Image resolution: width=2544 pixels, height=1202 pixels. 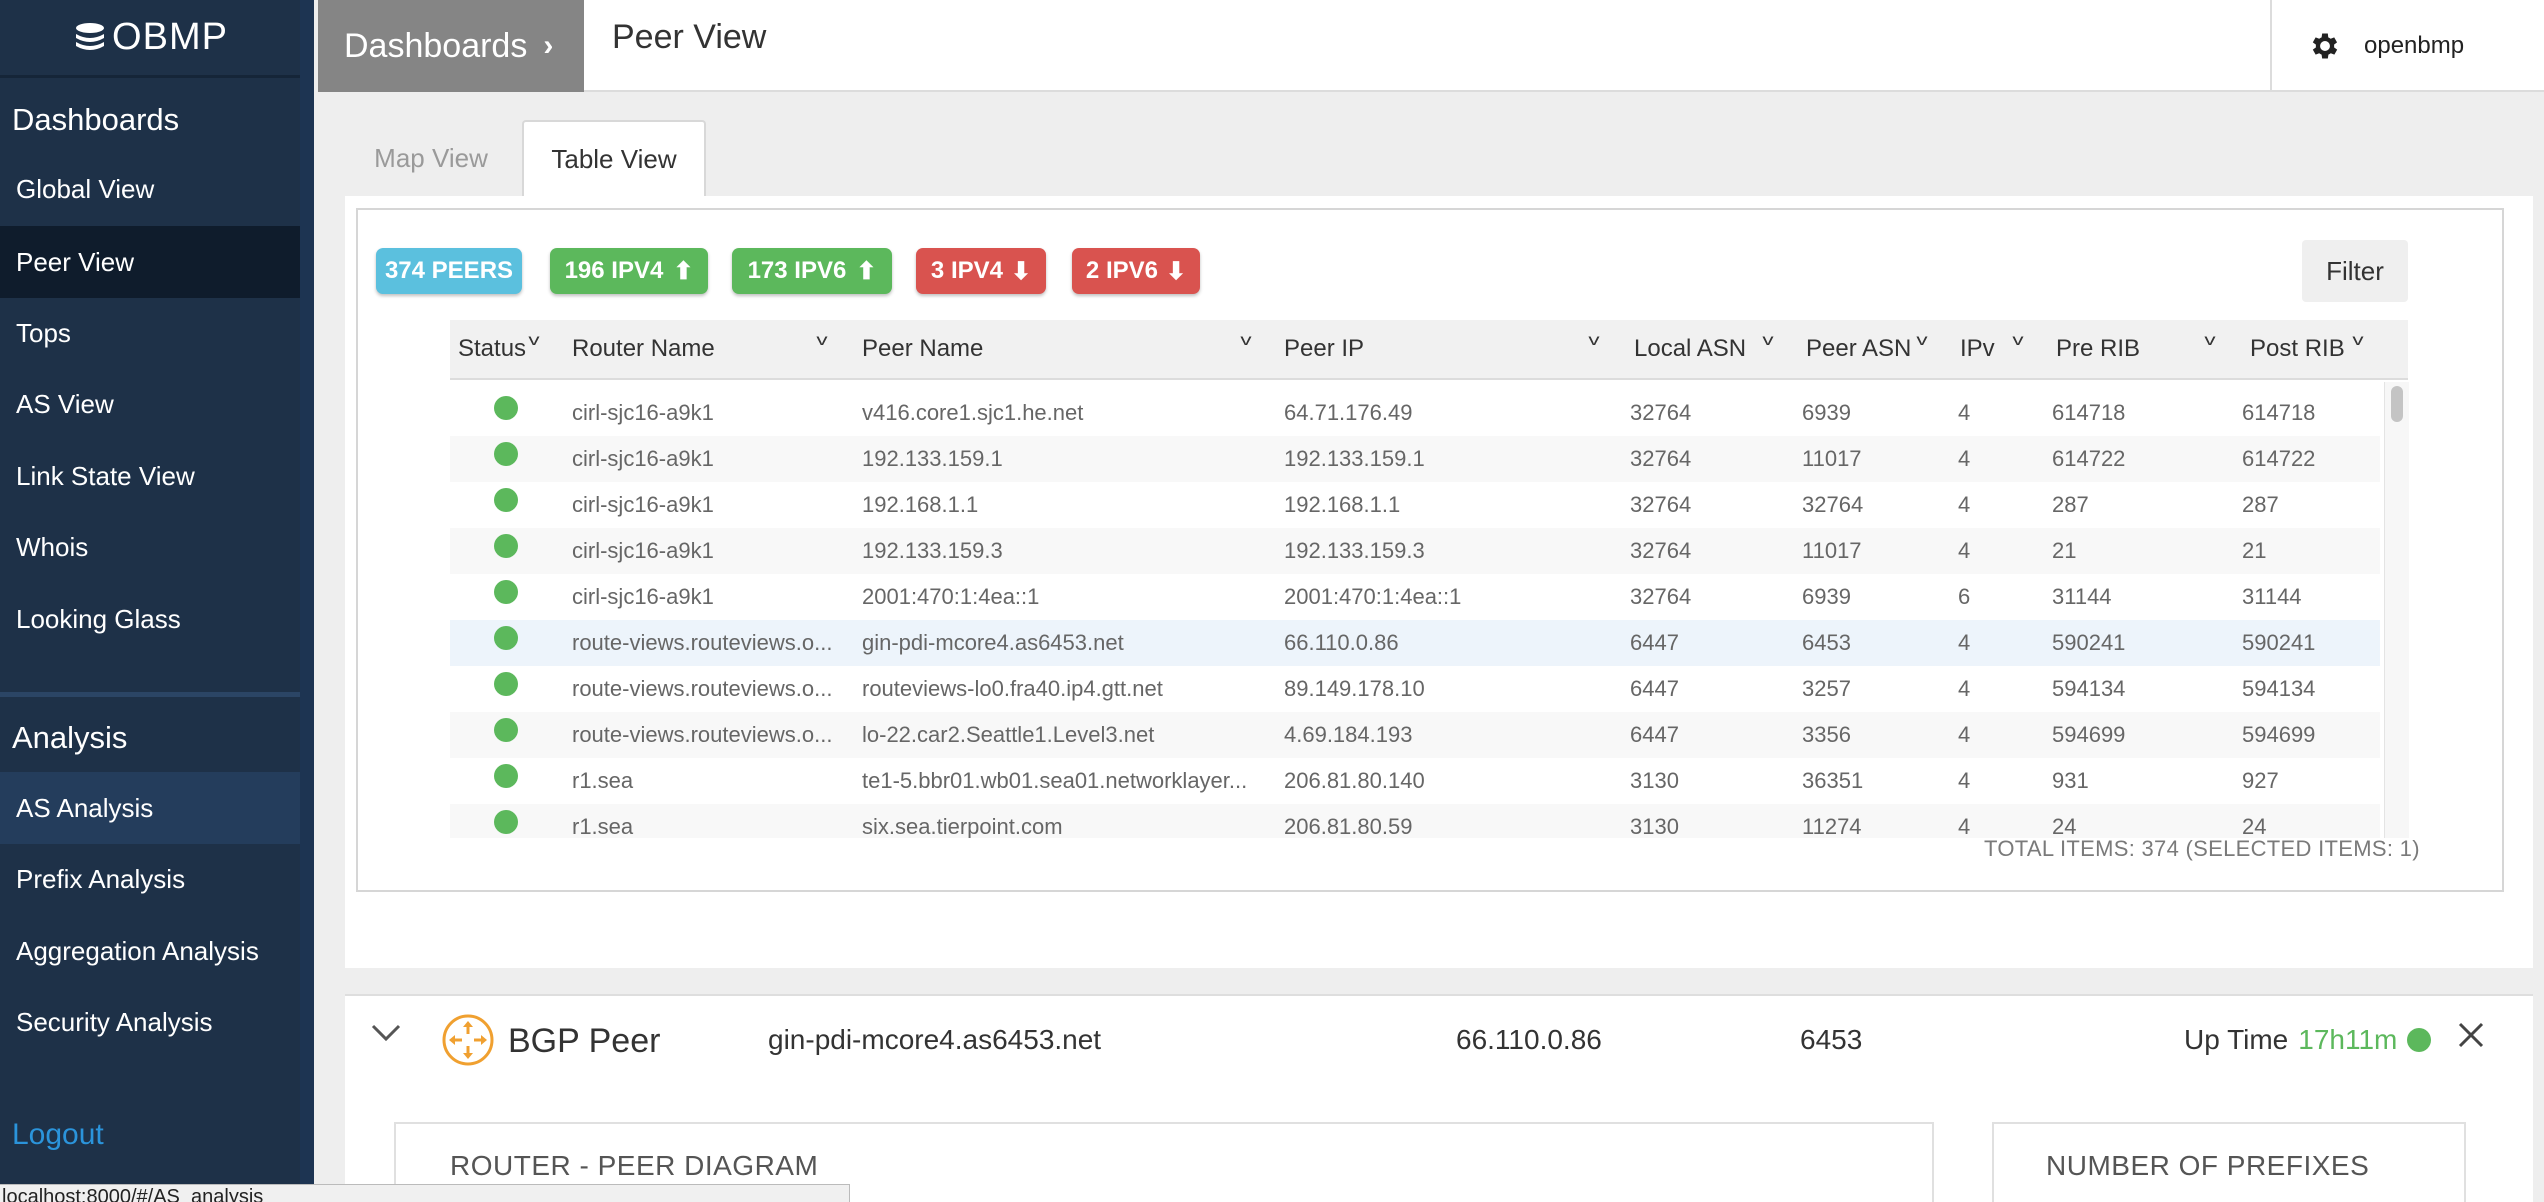 What do you see at coordinates (2279, 642) in the screenshot?
I see `cell-post-rib: 590241` at bounding box center [2279, 642].